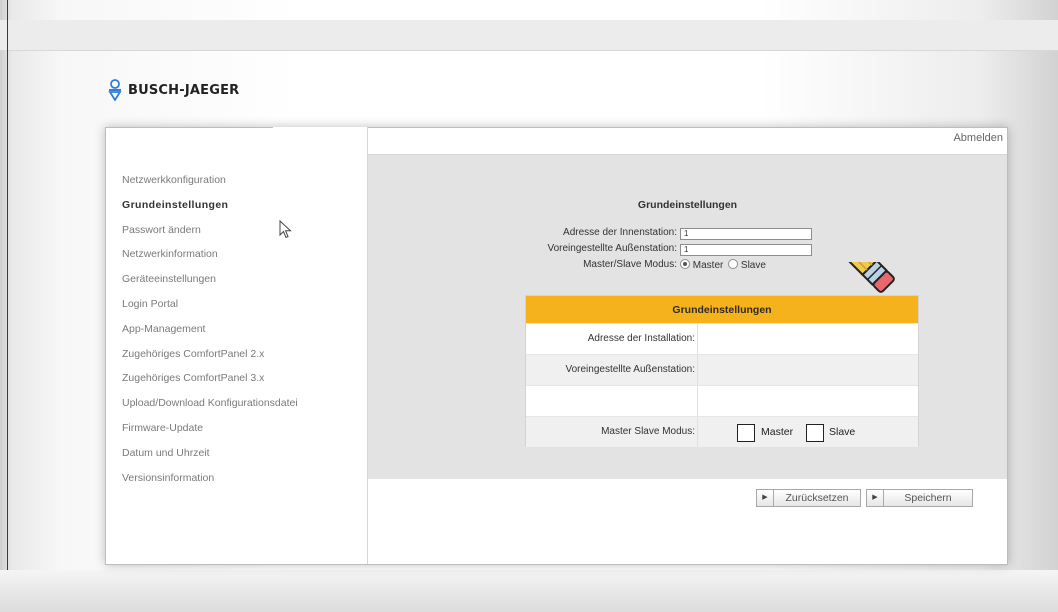  Describe the element at coordinates (834, 277) in the screenshot. I see `pencil-icon` at that location.